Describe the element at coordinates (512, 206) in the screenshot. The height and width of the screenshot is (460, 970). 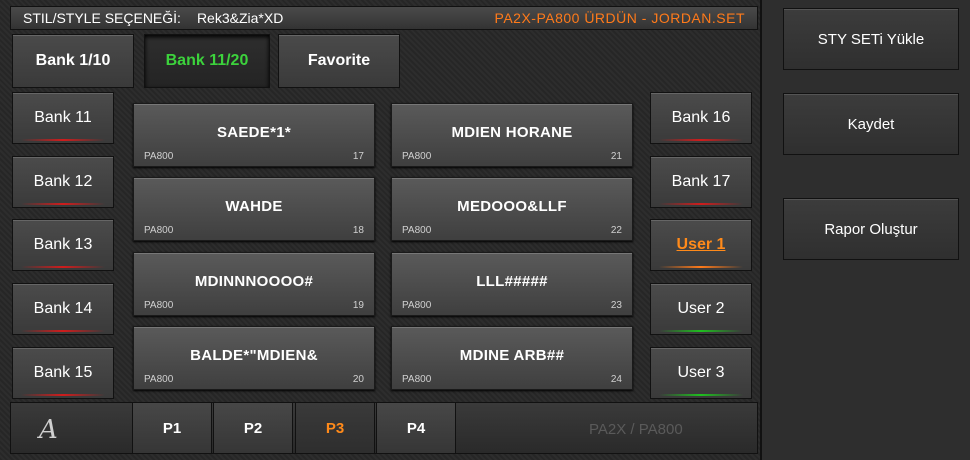
I see `style-name: MEDOOO&LLF` at that location.